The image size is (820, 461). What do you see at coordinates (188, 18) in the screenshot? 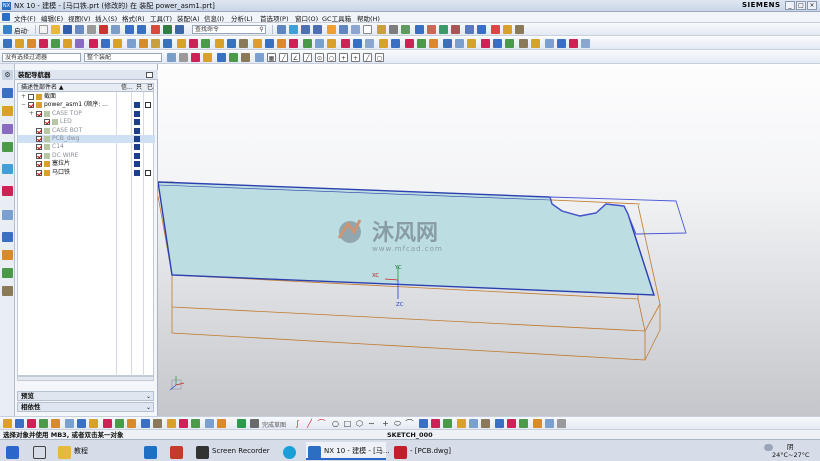
I see `menu-assembly: 装配(A)` at bounding box center [188, 18].